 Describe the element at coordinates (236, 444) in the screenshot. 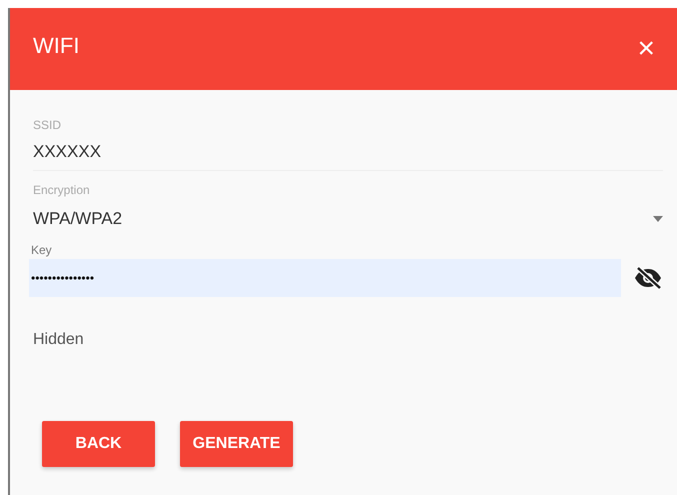

I see `action-button: GENERATE` at that location.